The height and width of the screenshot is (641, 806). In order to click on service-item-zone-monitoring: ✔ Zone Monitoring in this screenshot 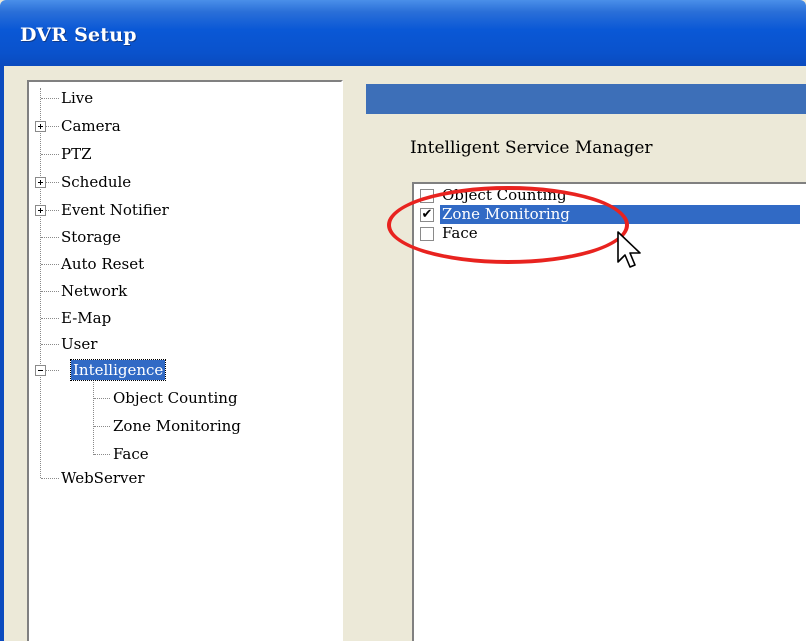, I will do `click(613, 214)`.